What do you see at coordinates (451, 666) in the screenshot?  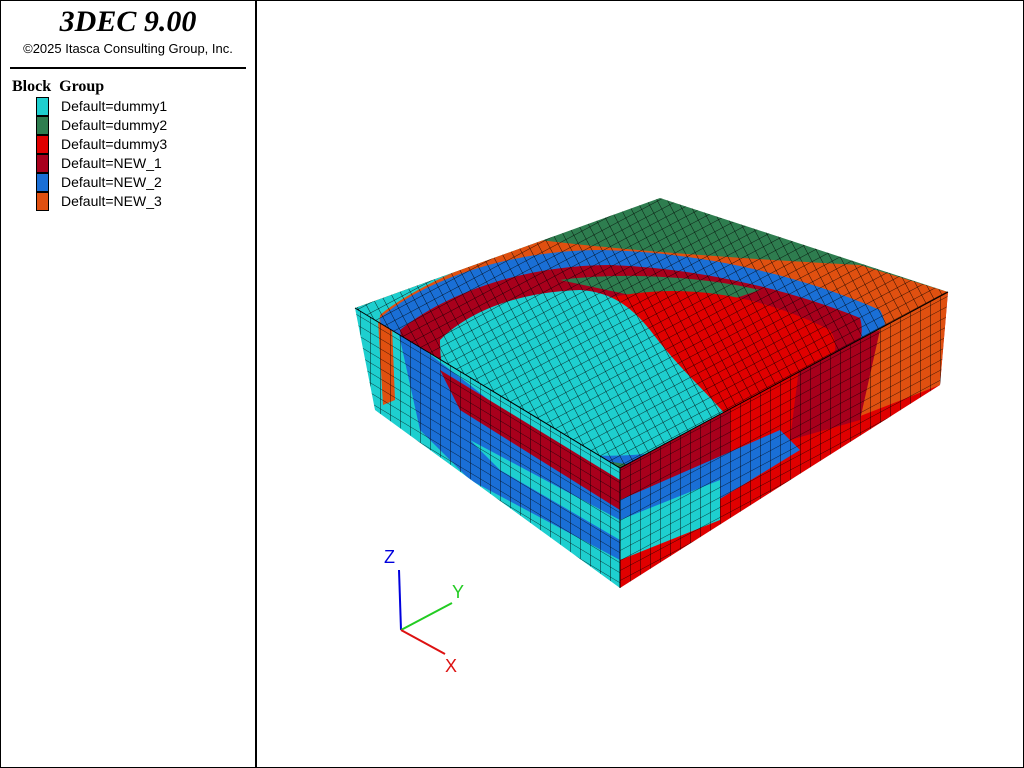 I see `x-axis-label: X` at bounding box center [451, 666].